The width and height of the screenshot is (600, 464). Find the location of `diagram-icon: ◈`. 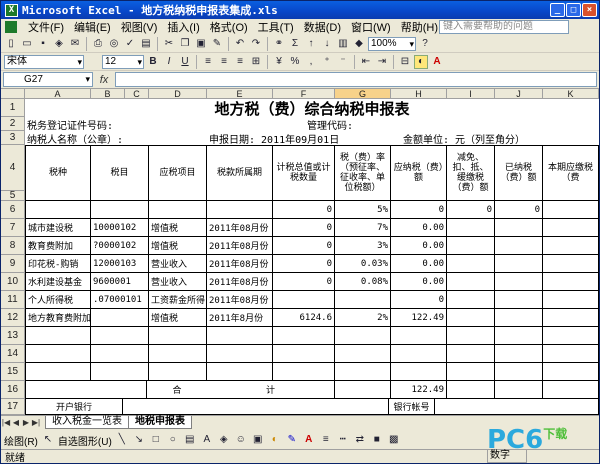

diagram-icon: ◈ is located at coordinates (224, 440).